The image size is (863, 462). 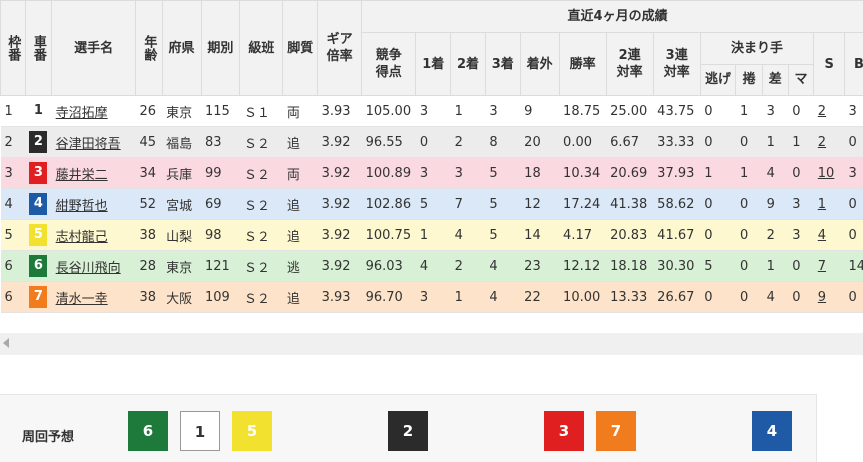 I want to click on rider-name-link: 谷津田将吾, so click(x=88, y=144).